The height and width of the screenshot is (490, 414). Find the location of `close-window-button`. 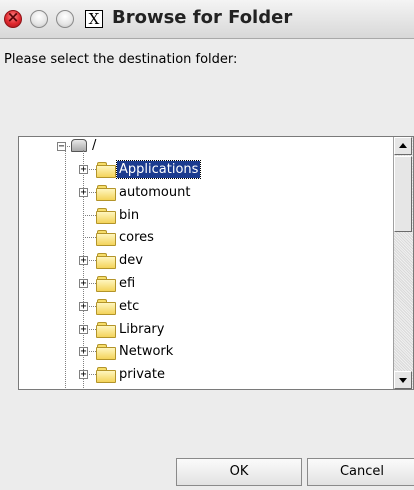

close-window-button is located at coordinates (13, 18).